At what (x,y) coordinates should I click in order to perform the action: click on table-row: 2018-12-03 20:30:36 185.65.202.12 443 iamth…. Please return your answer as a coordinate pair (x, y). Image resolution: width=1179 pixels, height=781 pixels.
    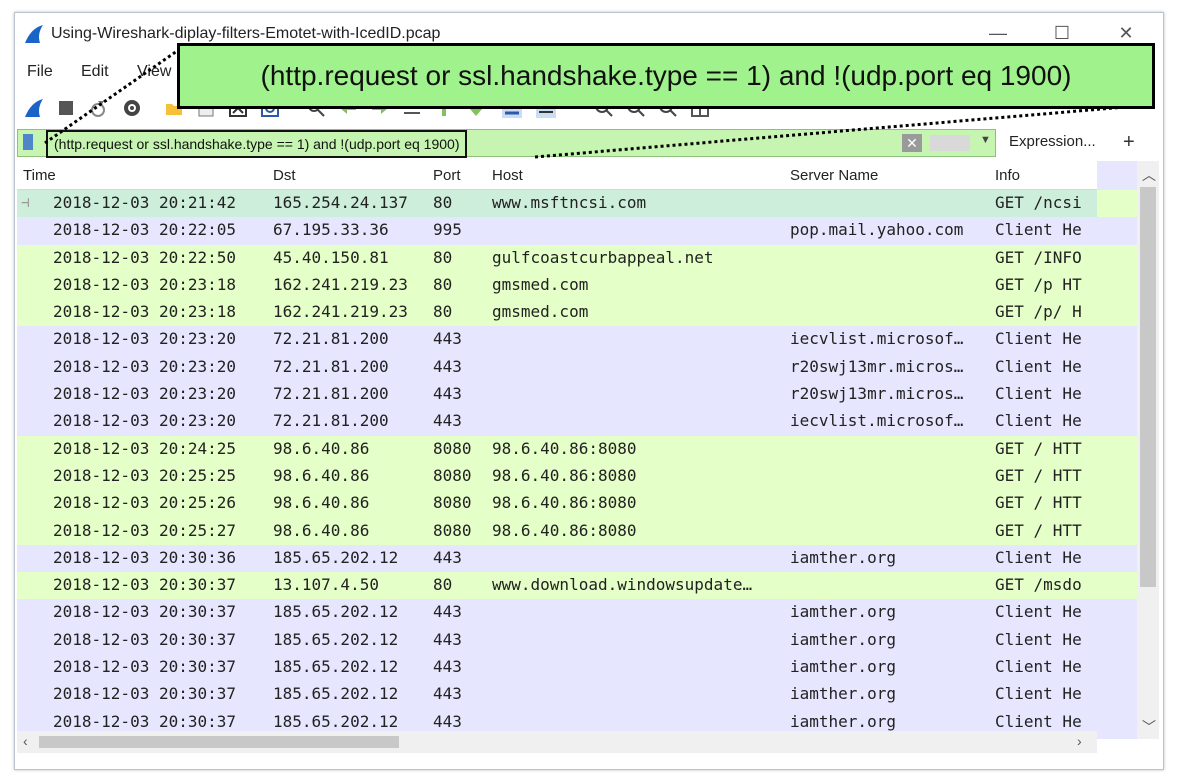
    Looking at the image, I should click on (557, 558).